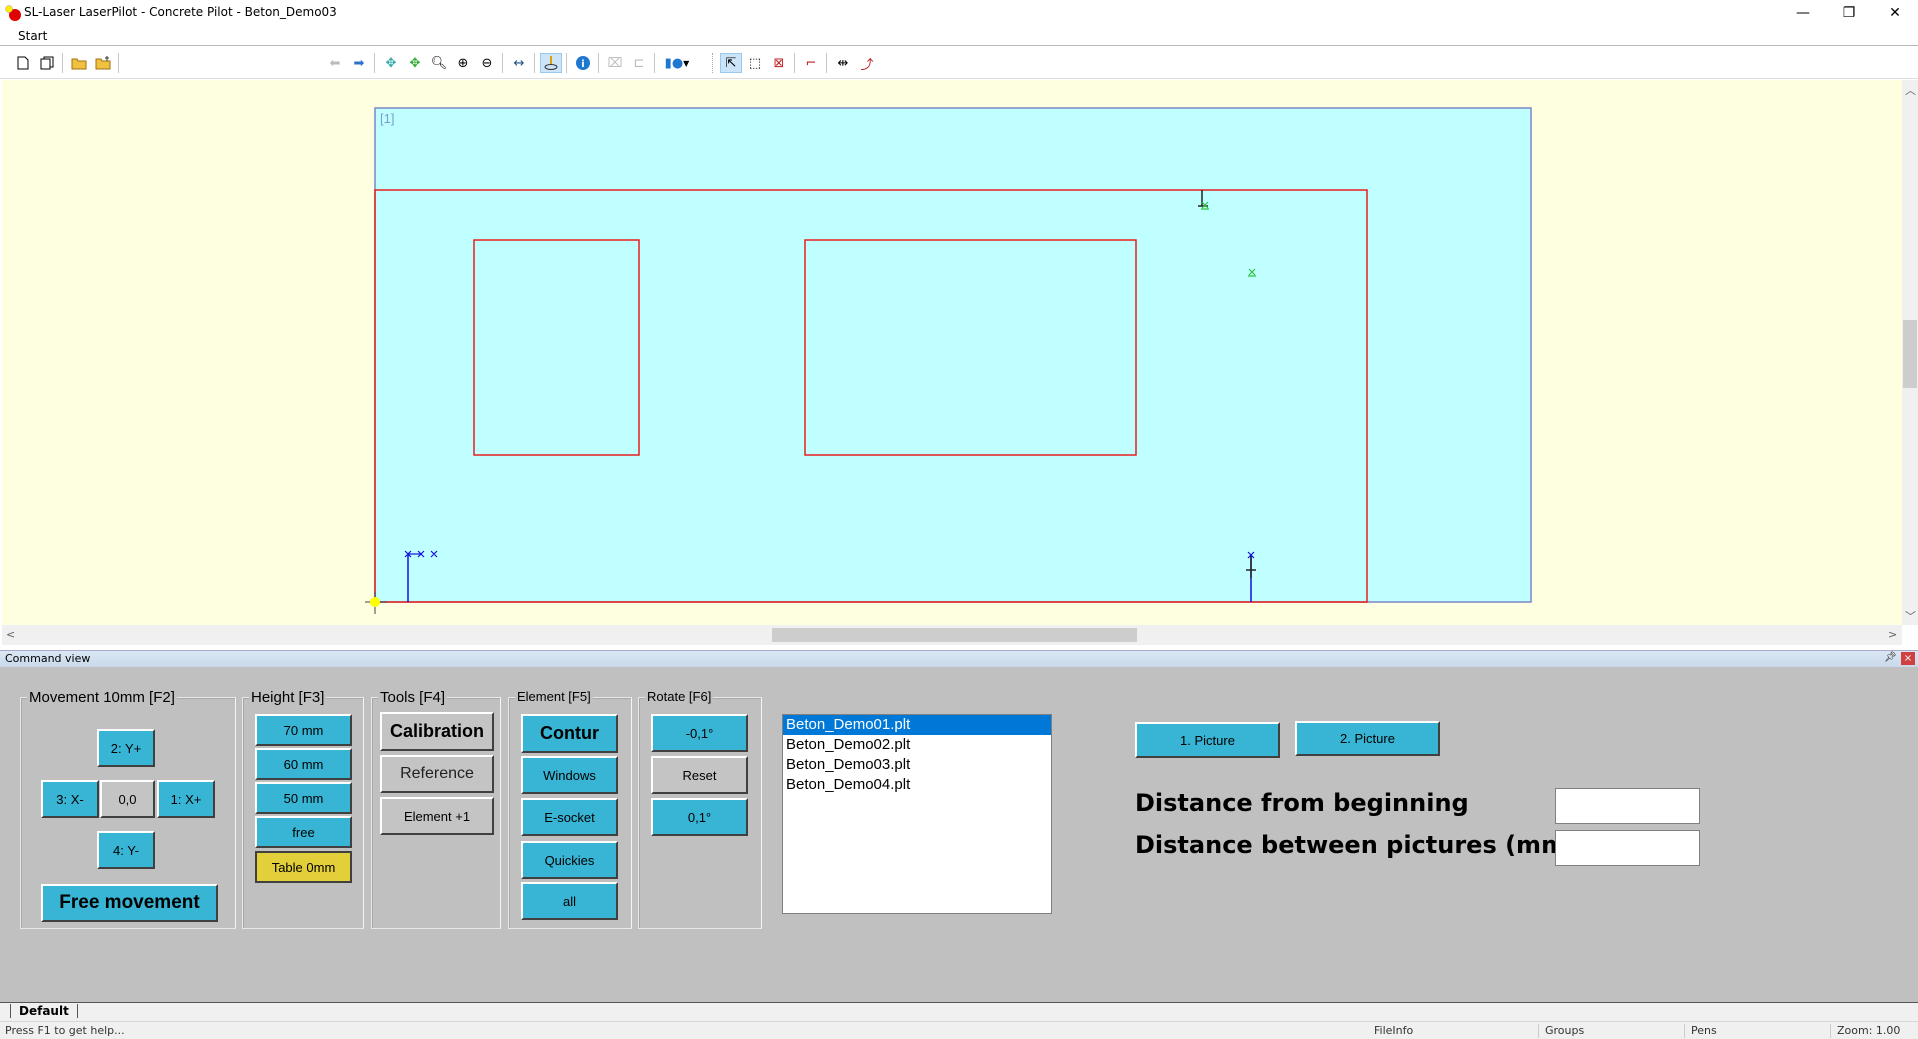 The height and width of the screenshot is (1039, 1918). What do you see at coordinates (1207, 740) in the screenshot?
I see `picture-1-button: 1. Picture` at bounding box center [1207, 740].